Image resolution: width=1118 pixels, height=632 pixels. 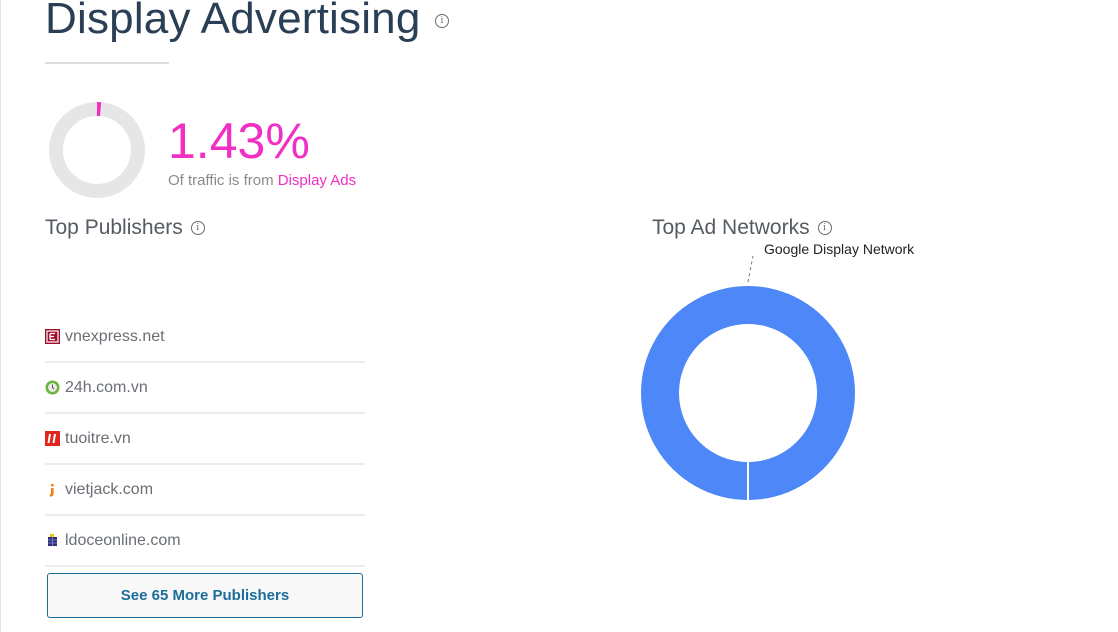 What do you see at coordinates (123, 540) in the screenshot?
I see `publisher-name: ldoceonline.com` at bounding box center [123, 540].